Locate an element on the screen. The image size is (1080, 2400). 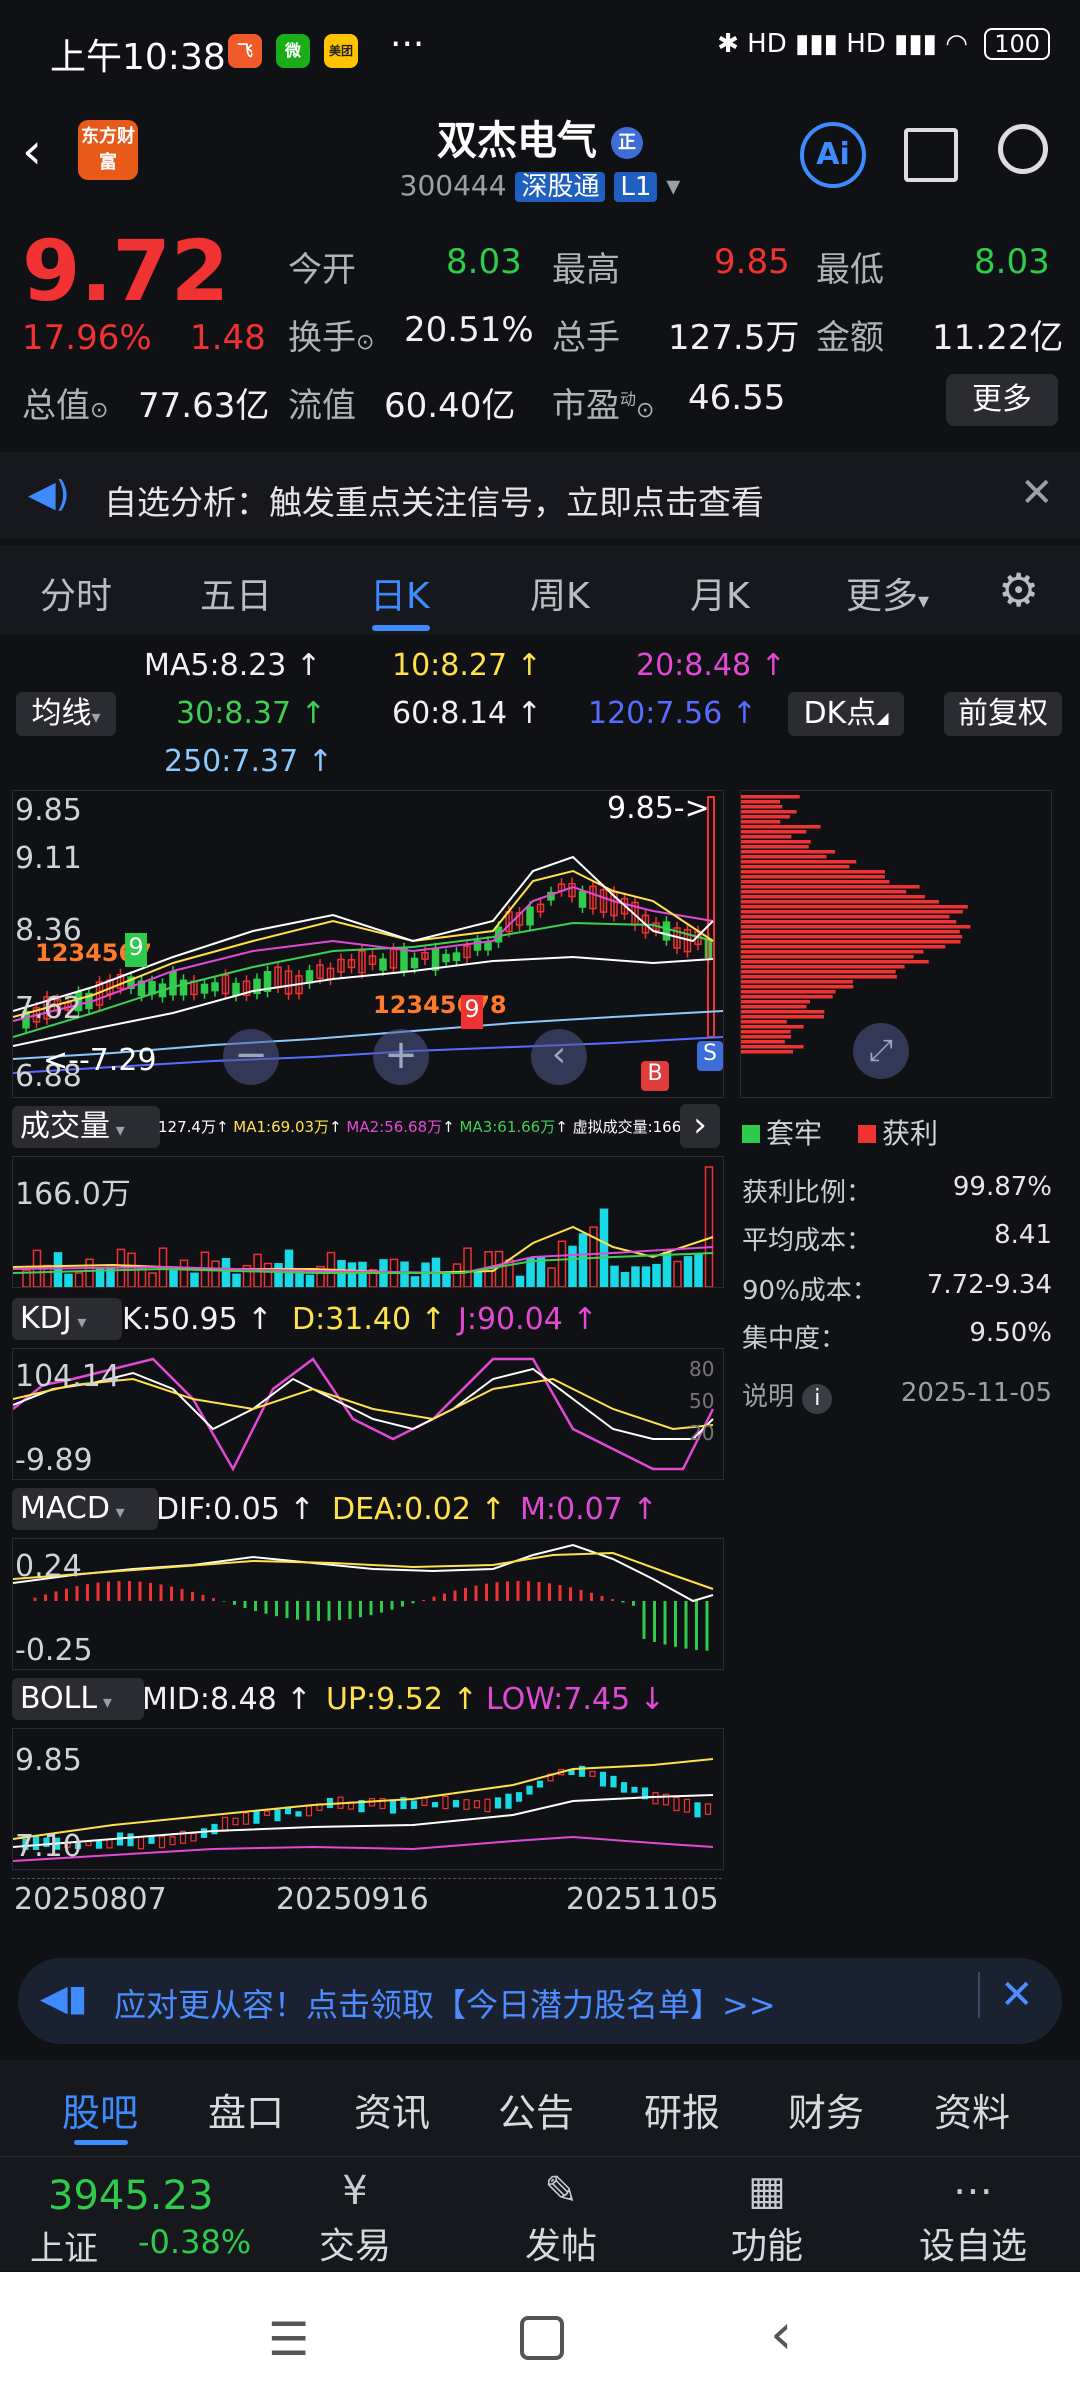
macd-select: MACD ▾ is located at coordinates (85, 1509).